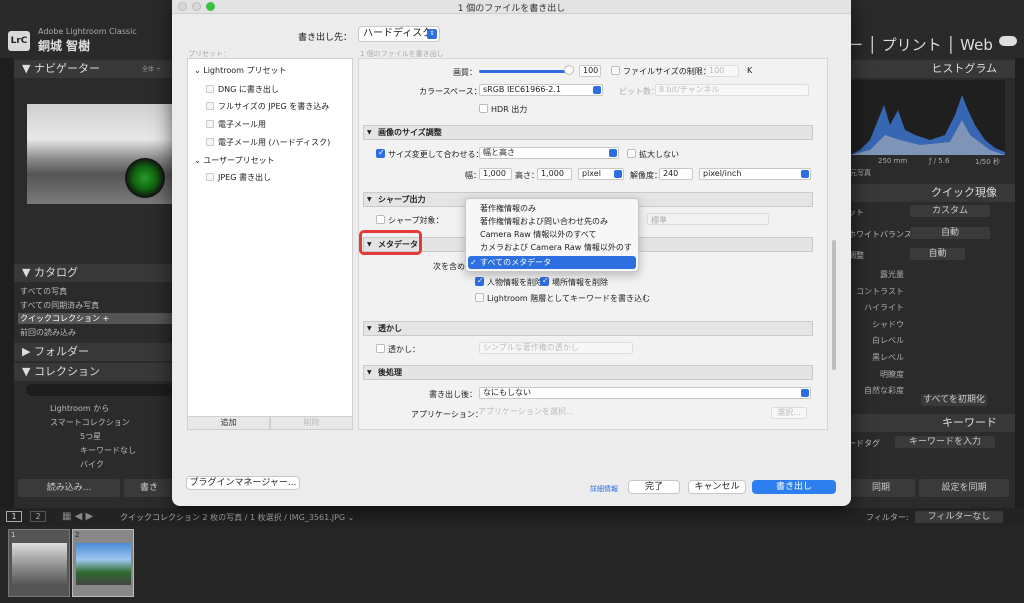  What do you see at coordinates (404, 349) in the screenshot?
I see `watermark-label: 透かし：` at bounding box center [404, 349].